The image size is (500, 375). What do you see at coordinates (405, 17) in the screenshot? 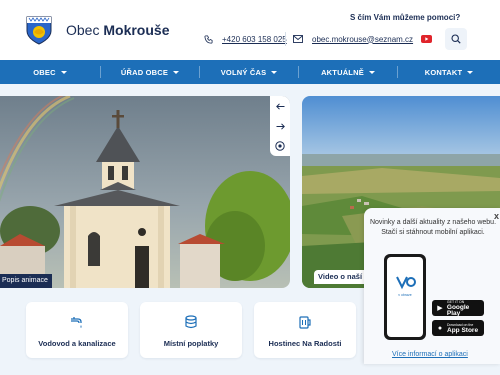
I see `help-heading: S čím Vám můžeme pomoci?` at bounding box center [405, 17].